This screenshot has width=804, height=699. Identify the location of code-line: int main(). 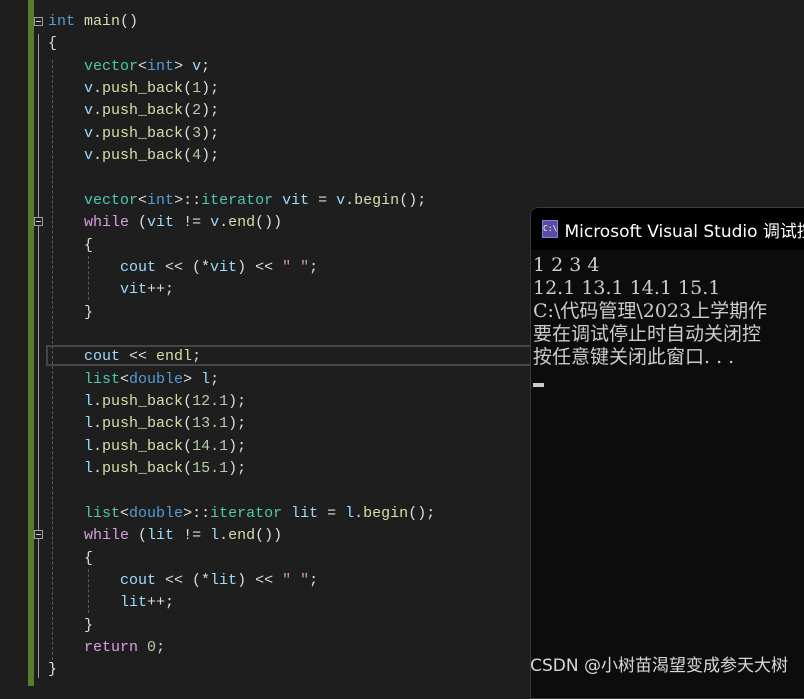
(426, 22).